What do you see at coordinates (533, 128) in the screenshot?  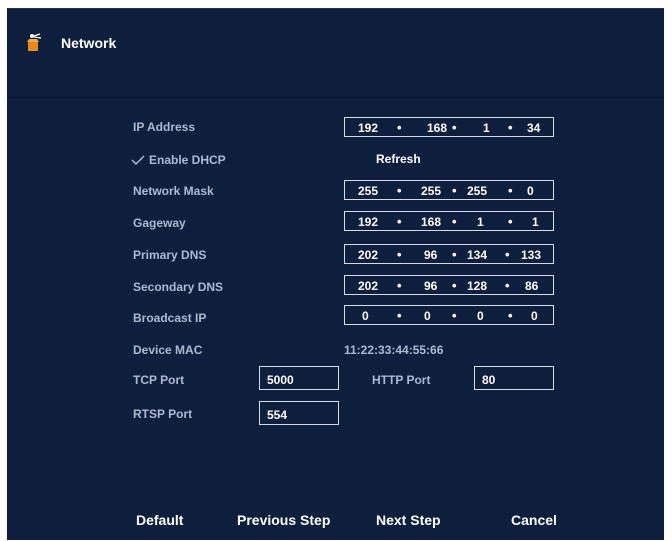 I see `ip-octet-4: 34` at bounding box center [533, 128].